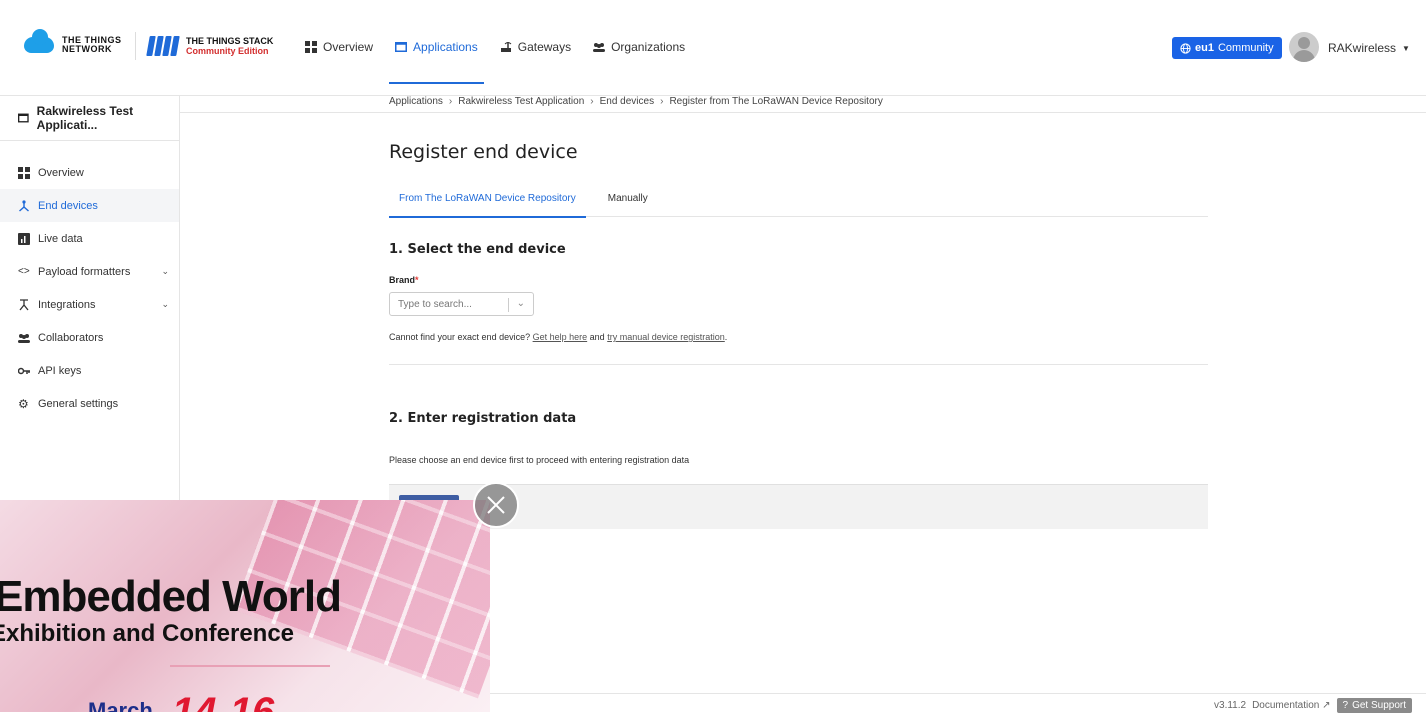 Image resolution: width=1426 pixels, height=713 pixels. What do you see at coordinates (627, 101) in the screenshot?
I see `breadcrumb-end-devices: End devices` at bounding box center [627, 101].